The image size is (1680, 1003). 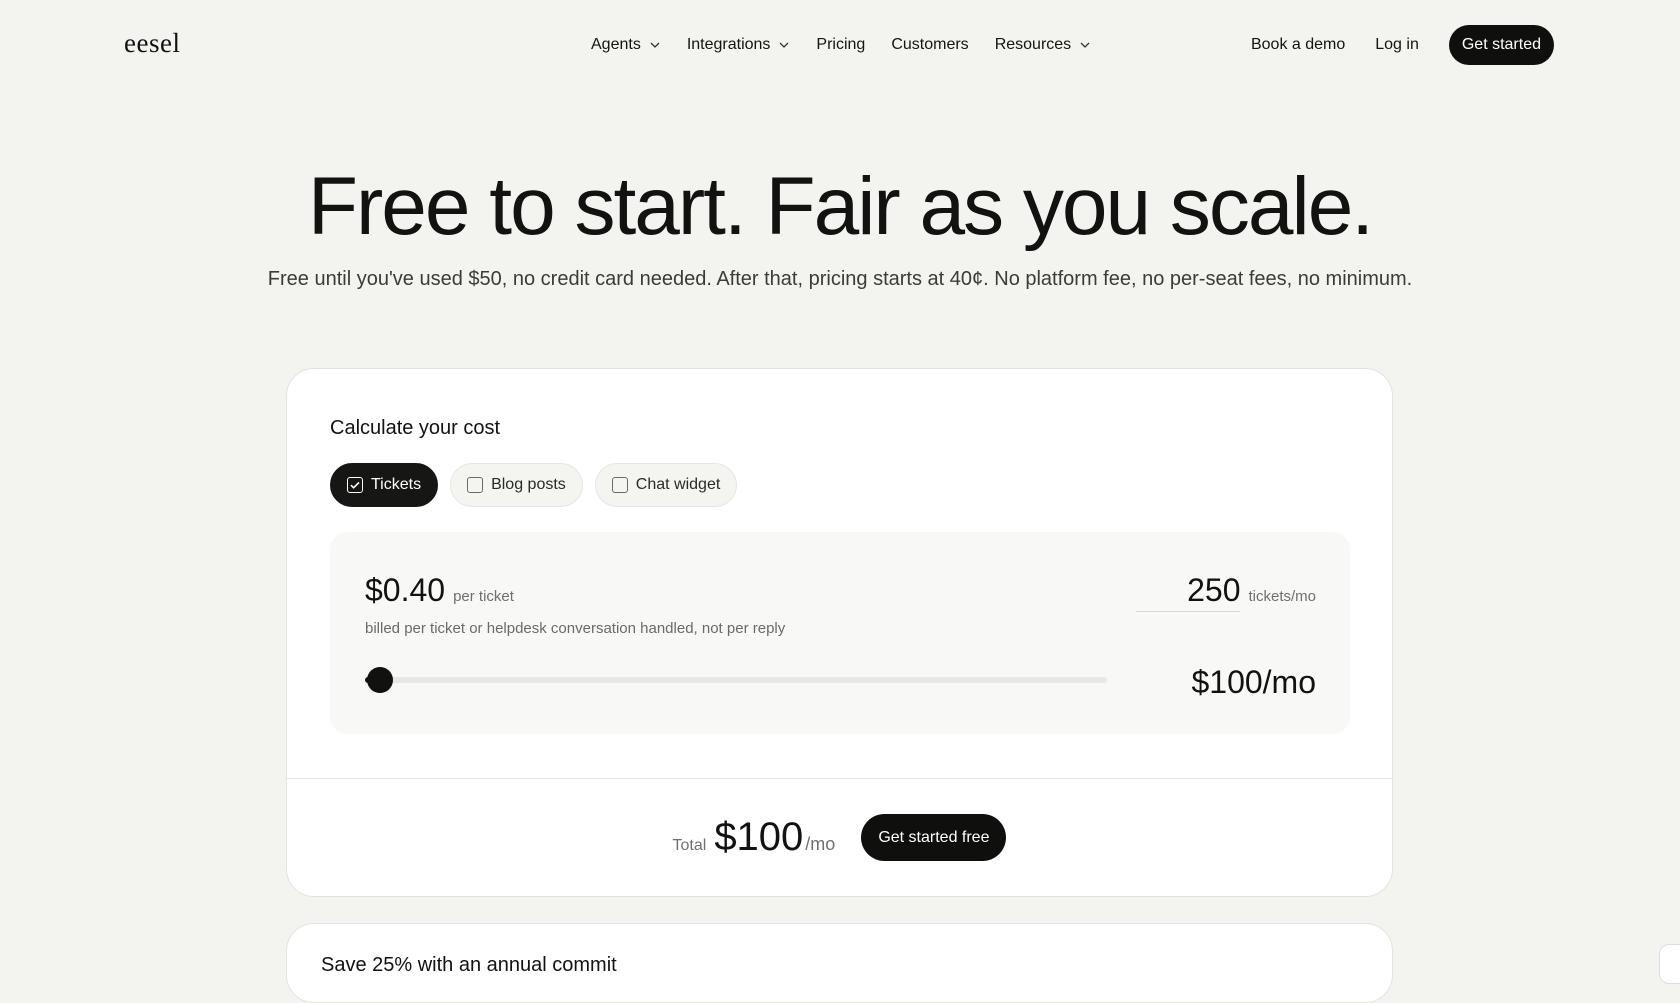 I want to click on nav-item-agents: Agents, so click(x=626, y=45).